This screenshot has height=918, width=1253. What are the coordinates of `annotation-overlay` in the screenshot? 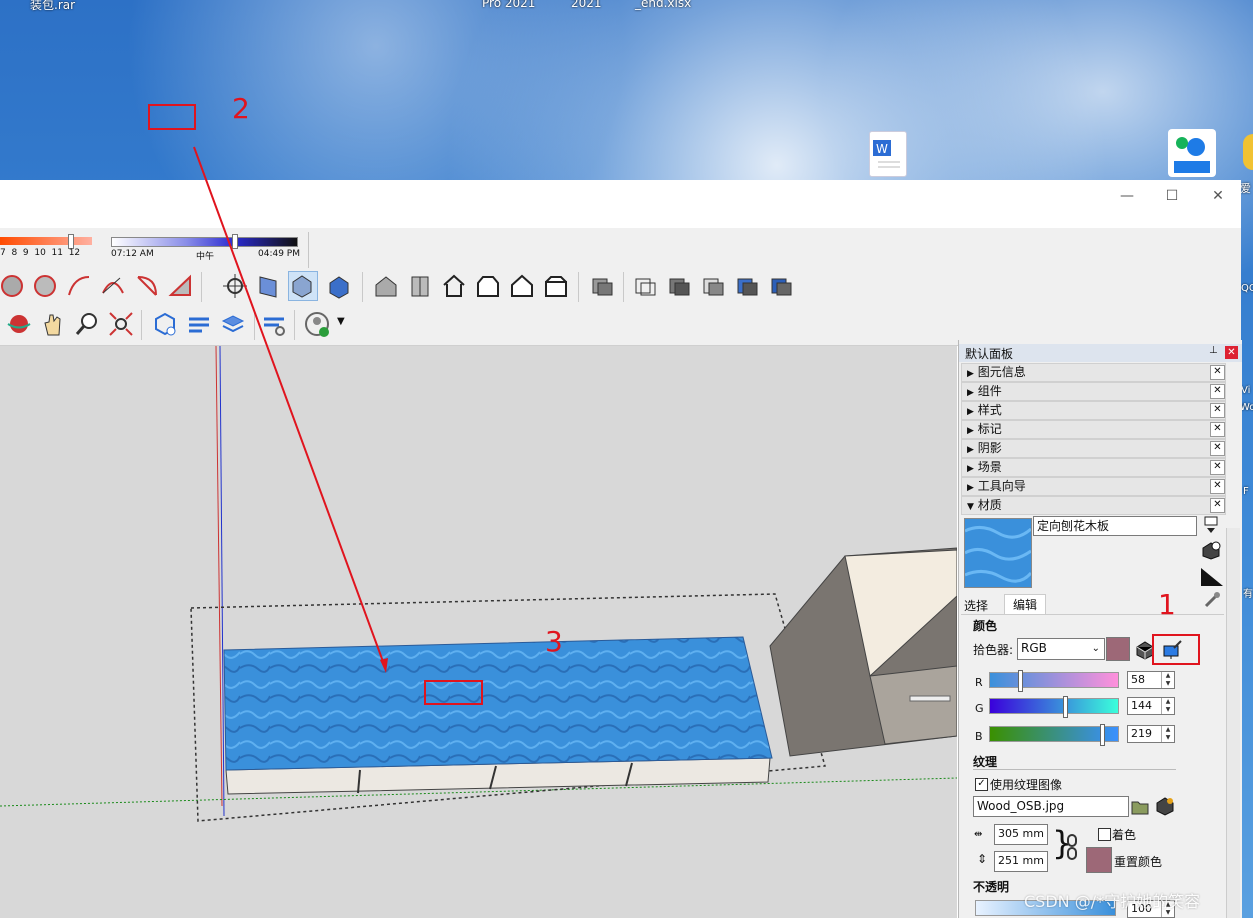 It's located at (290, 409).